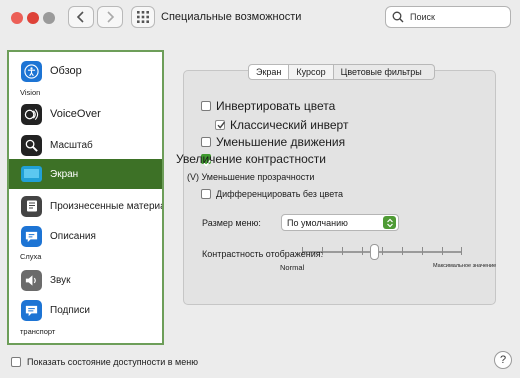 The width and height of the screenshot is (520, 378). What do you see at coordinates (206, 142) in the screenshot?
I see `reduce-motion-checkbox` at bounding box center [206, 142].